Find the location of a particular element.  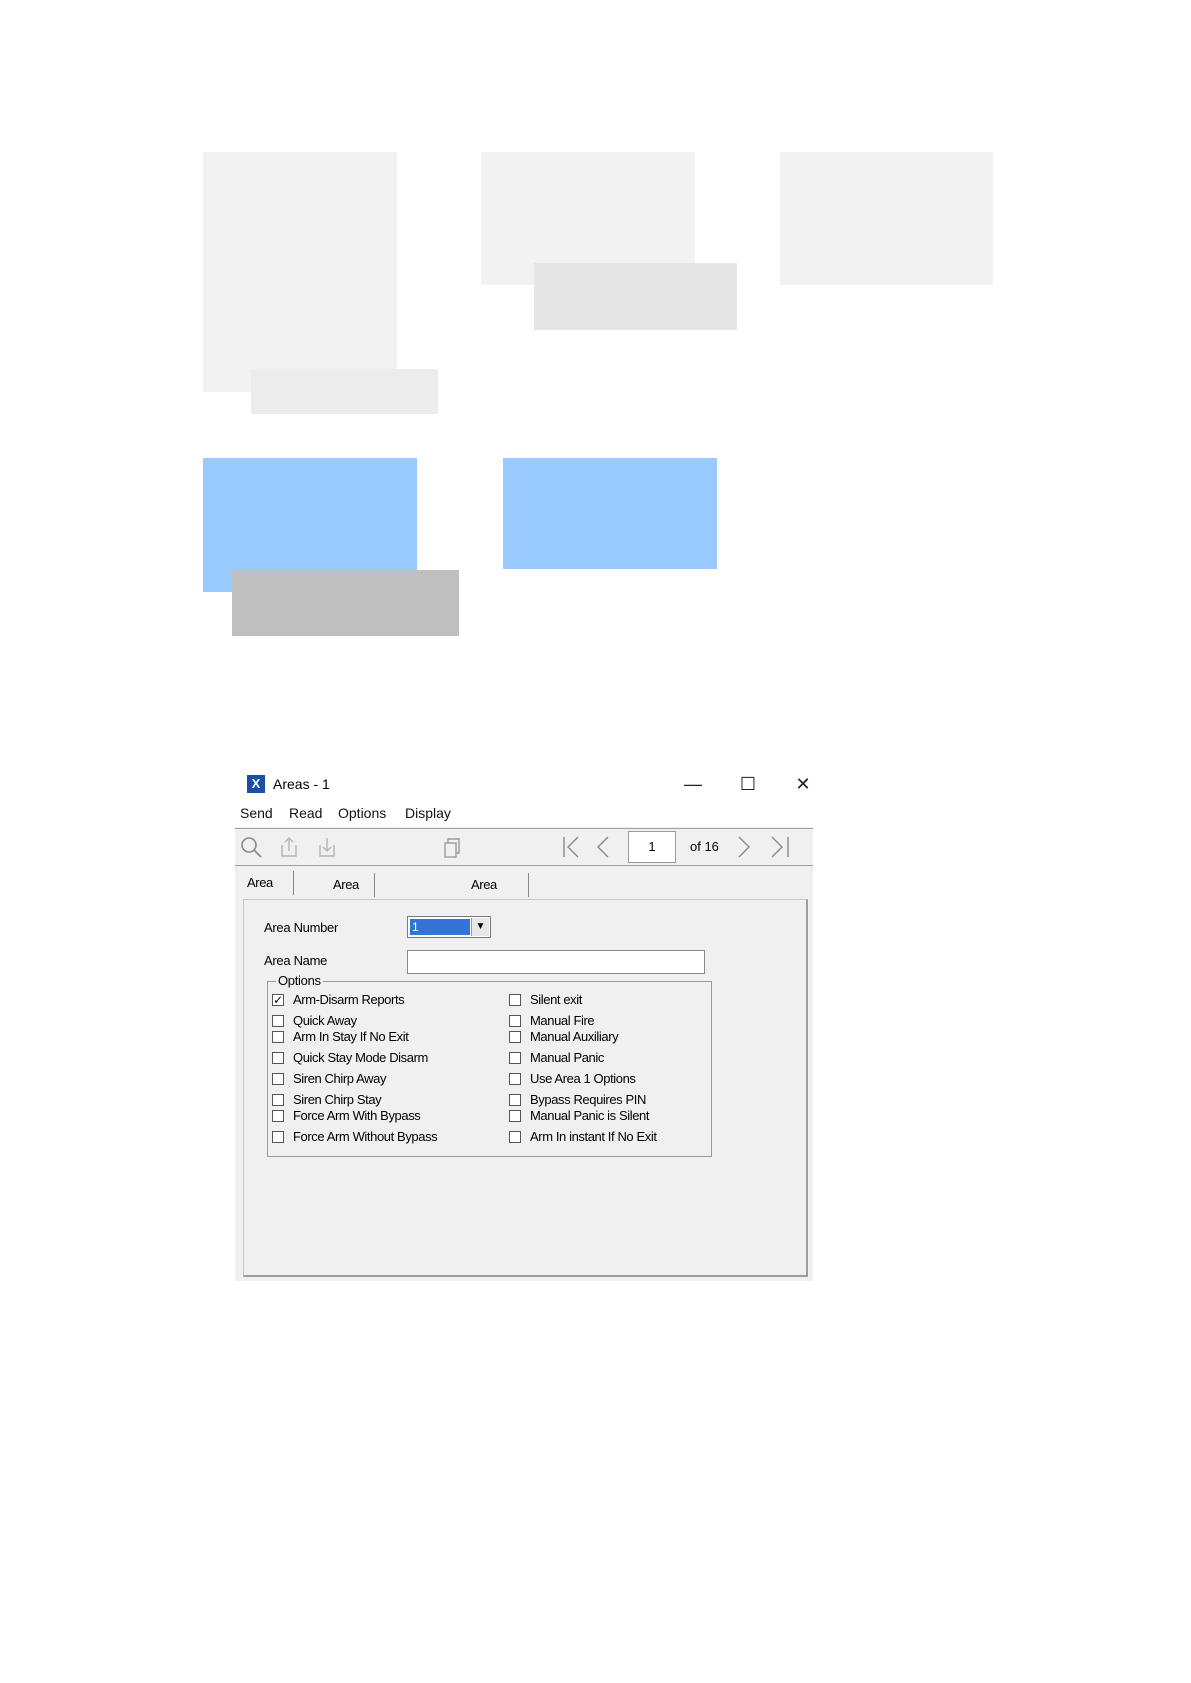

area-number-dropdown: 1 ▼ is located at coordinates (449, 927).